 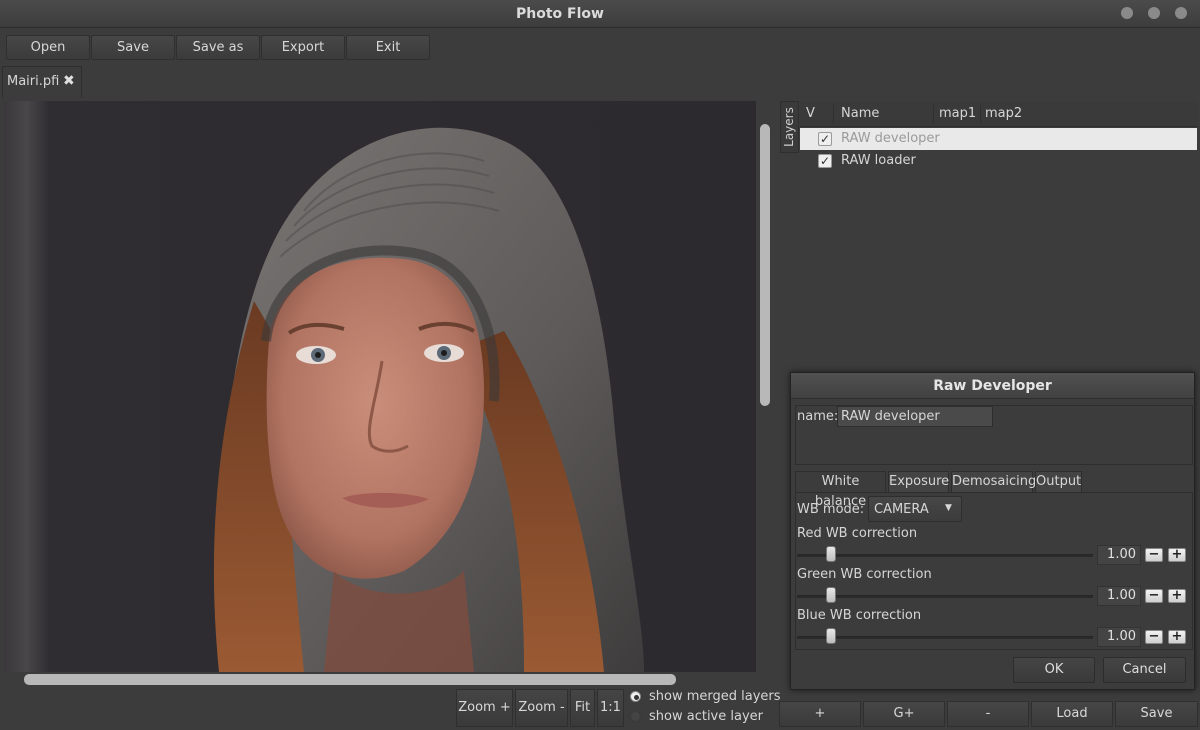 I want to click on green-wb-slider, so click(x=945, y=596).